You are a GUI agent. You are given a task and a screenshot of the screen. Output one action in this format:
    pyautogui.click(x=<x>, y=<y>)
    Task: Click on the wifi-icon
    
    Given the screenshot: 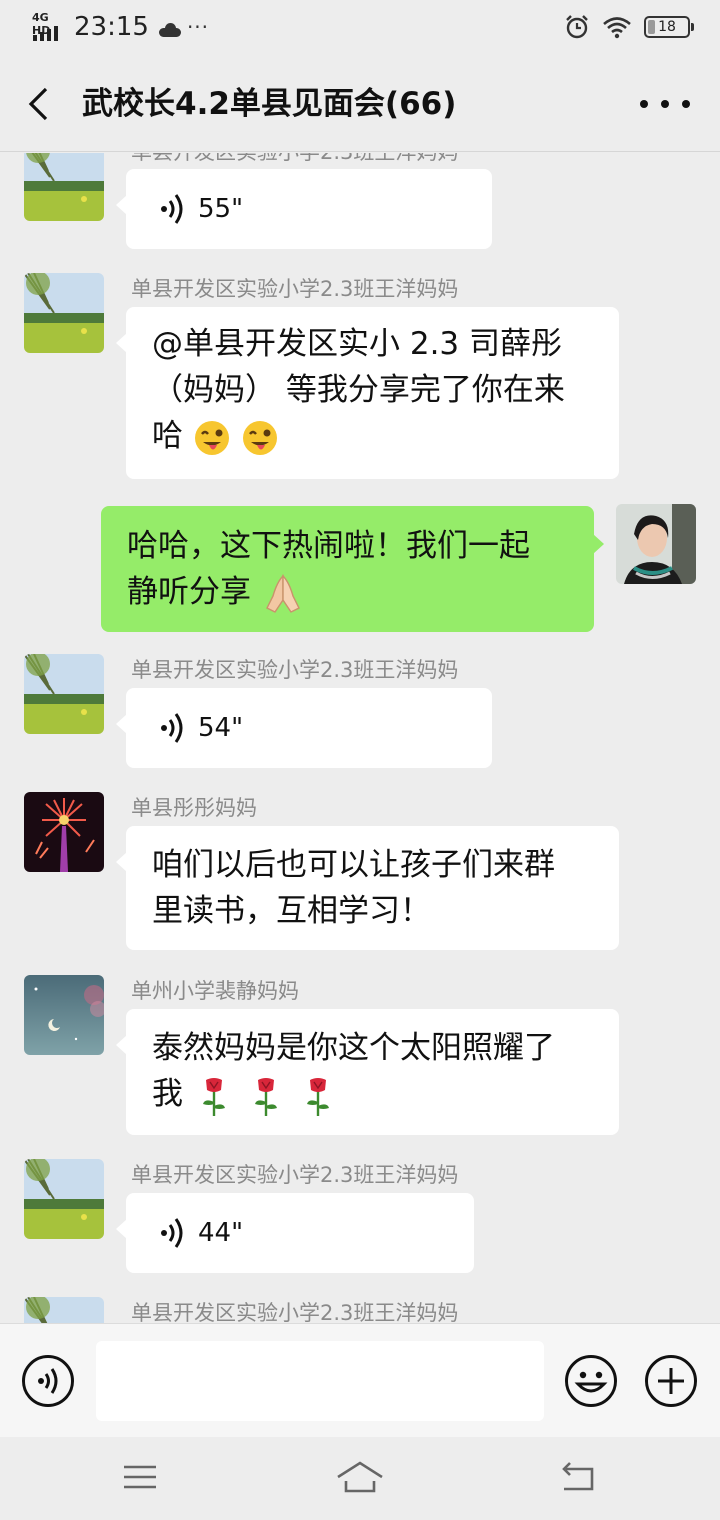 What is the action you would take?
    pyautogui.click(x=617, y=28)
    